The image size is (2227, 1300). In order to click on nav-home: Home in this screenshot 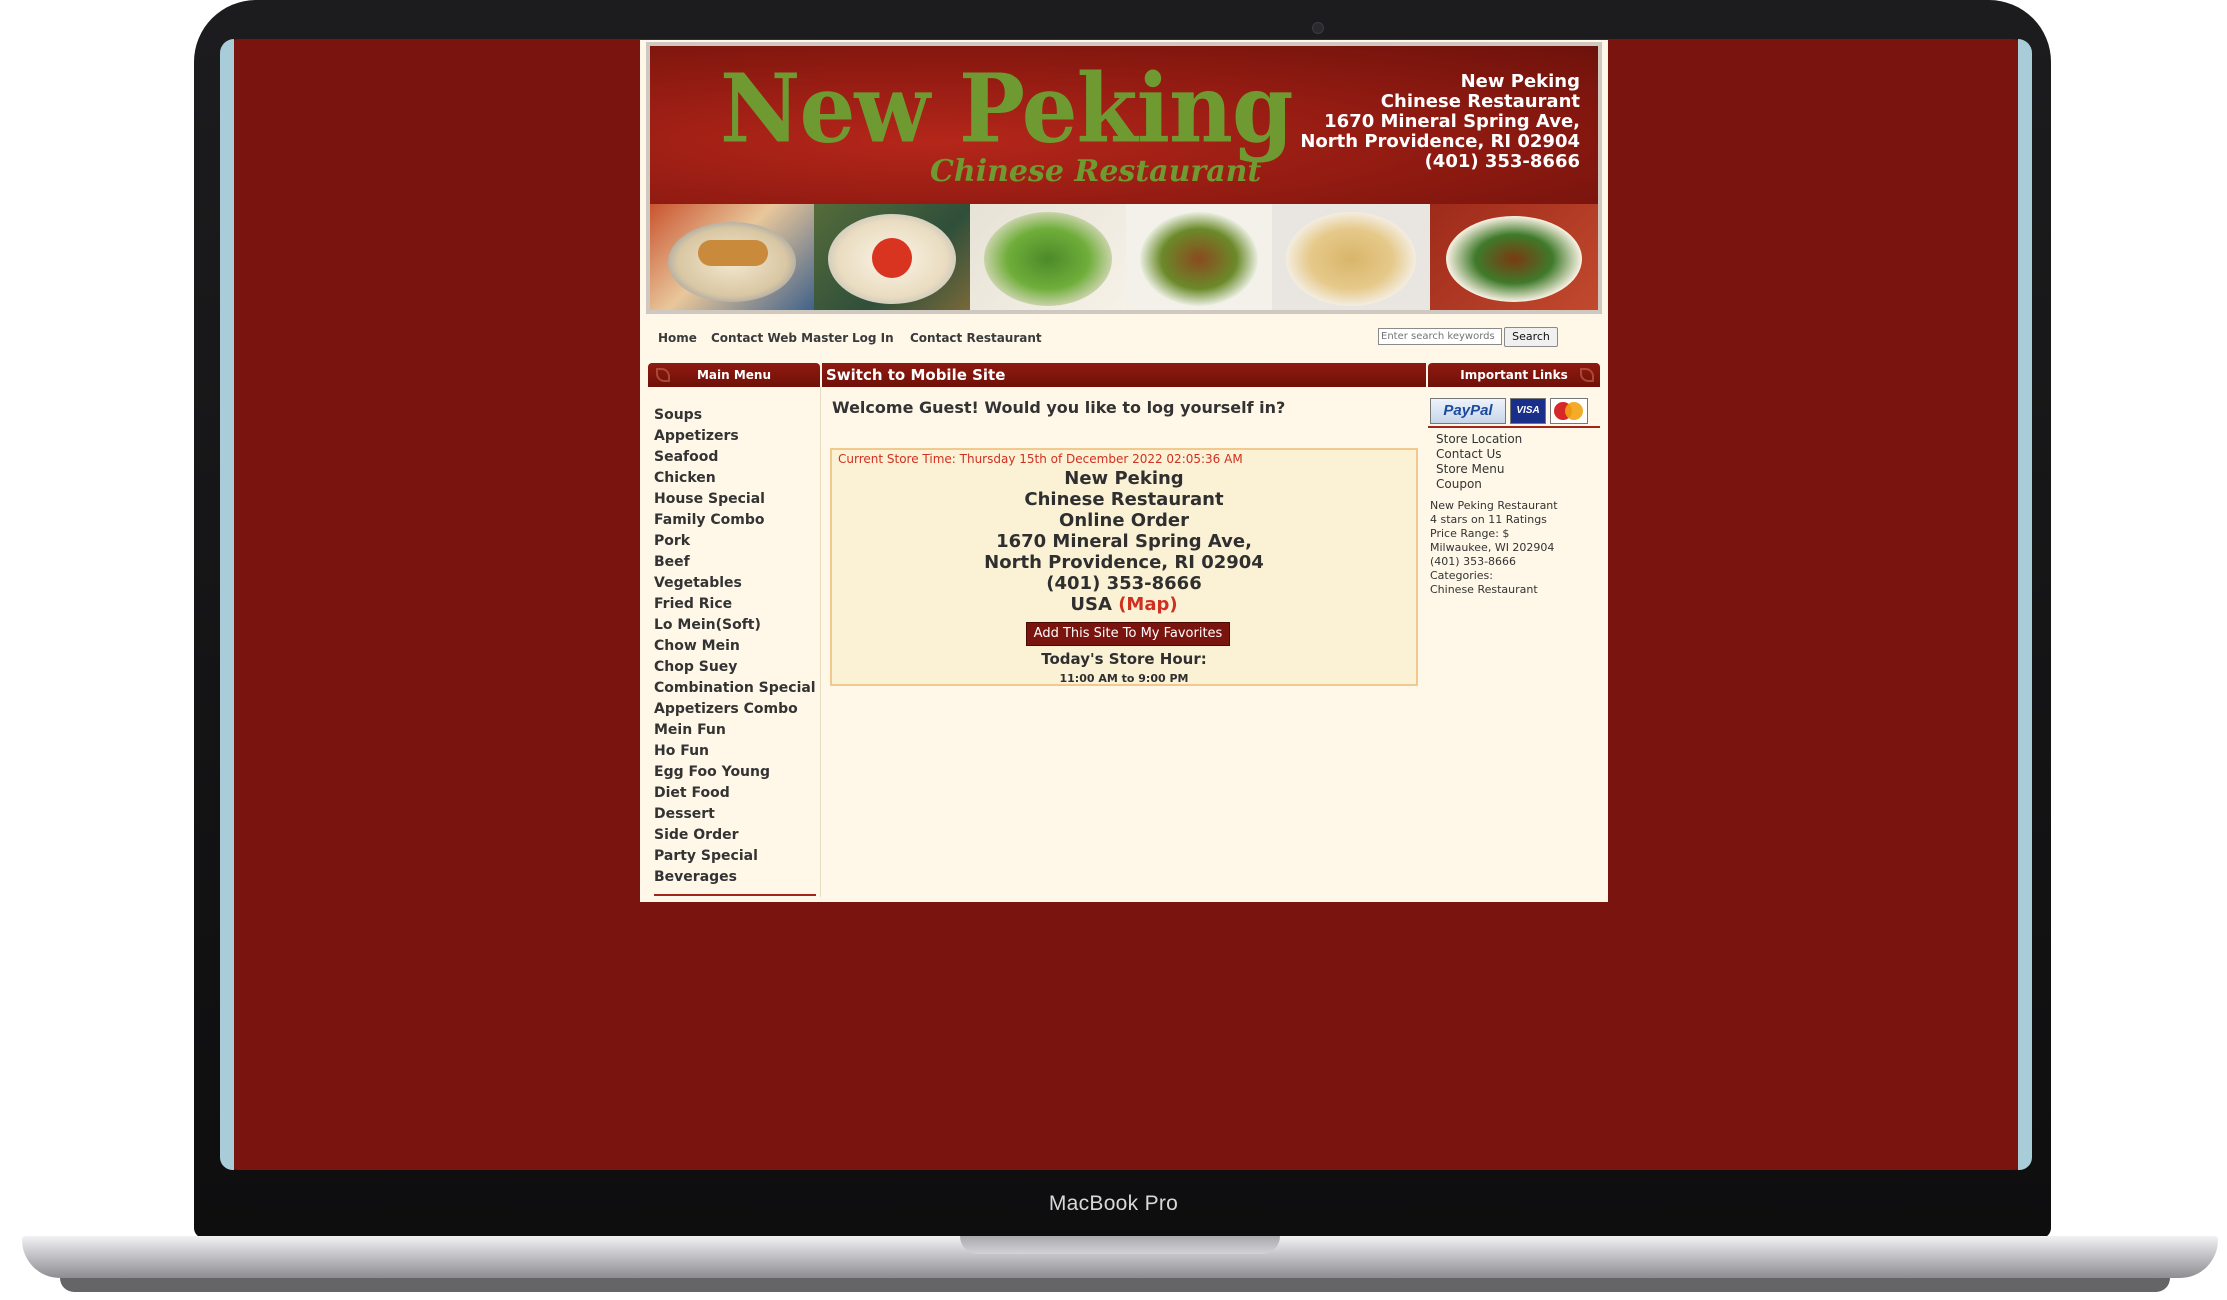, I will do `click(677, 338)`.